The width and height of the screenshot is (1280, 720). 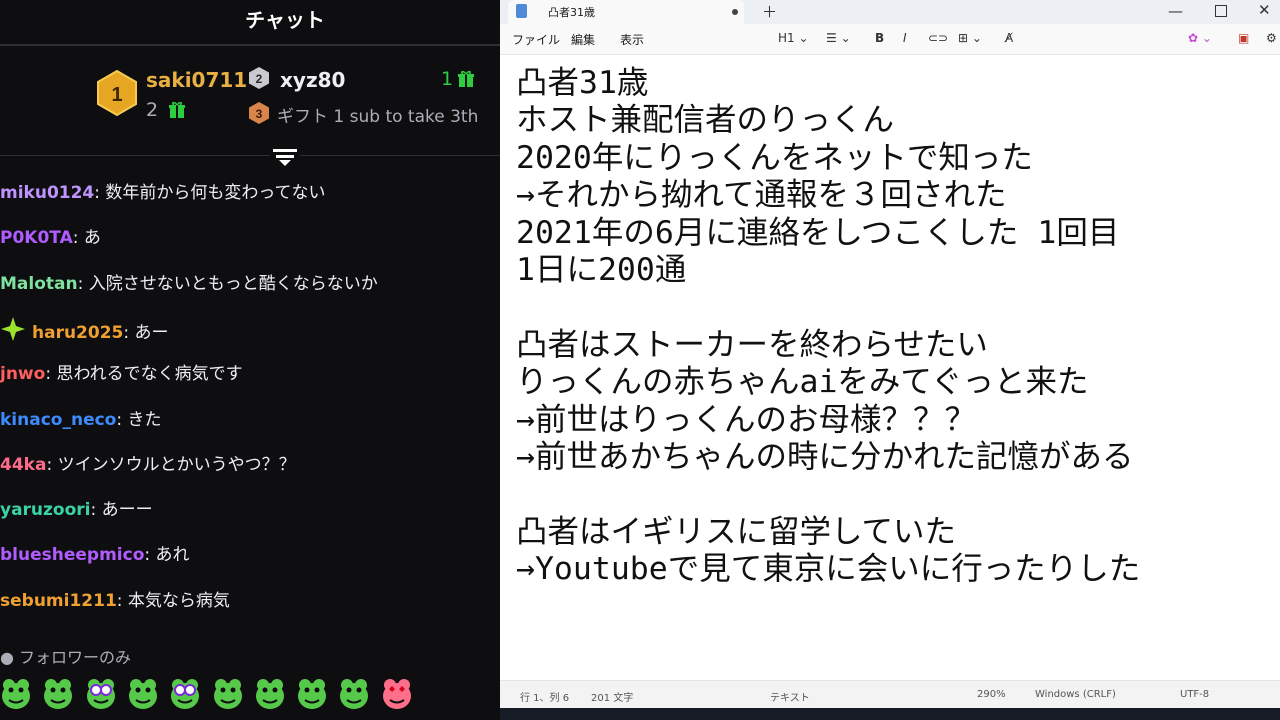 I want to click on chat-message-text: ツインソウルとかいうやつ？？, so click(x=176, y=465).